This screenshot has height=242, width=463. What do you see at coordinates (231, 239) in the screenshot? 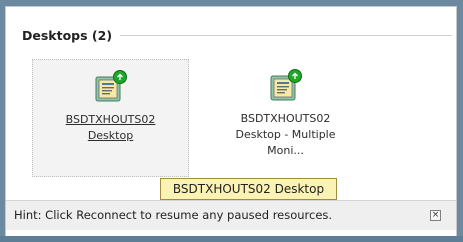
I see `window-bottom-edge` at bounding box center [231, 239].